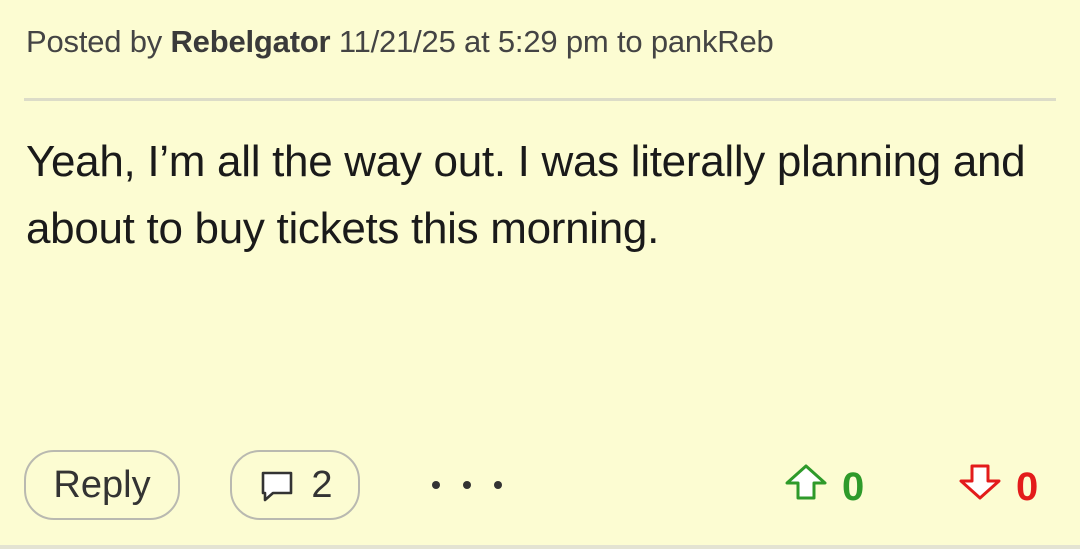  Describe the element at coordinates (1027, 486) in the screenshot. I see `downvote-count: 0` at that location.